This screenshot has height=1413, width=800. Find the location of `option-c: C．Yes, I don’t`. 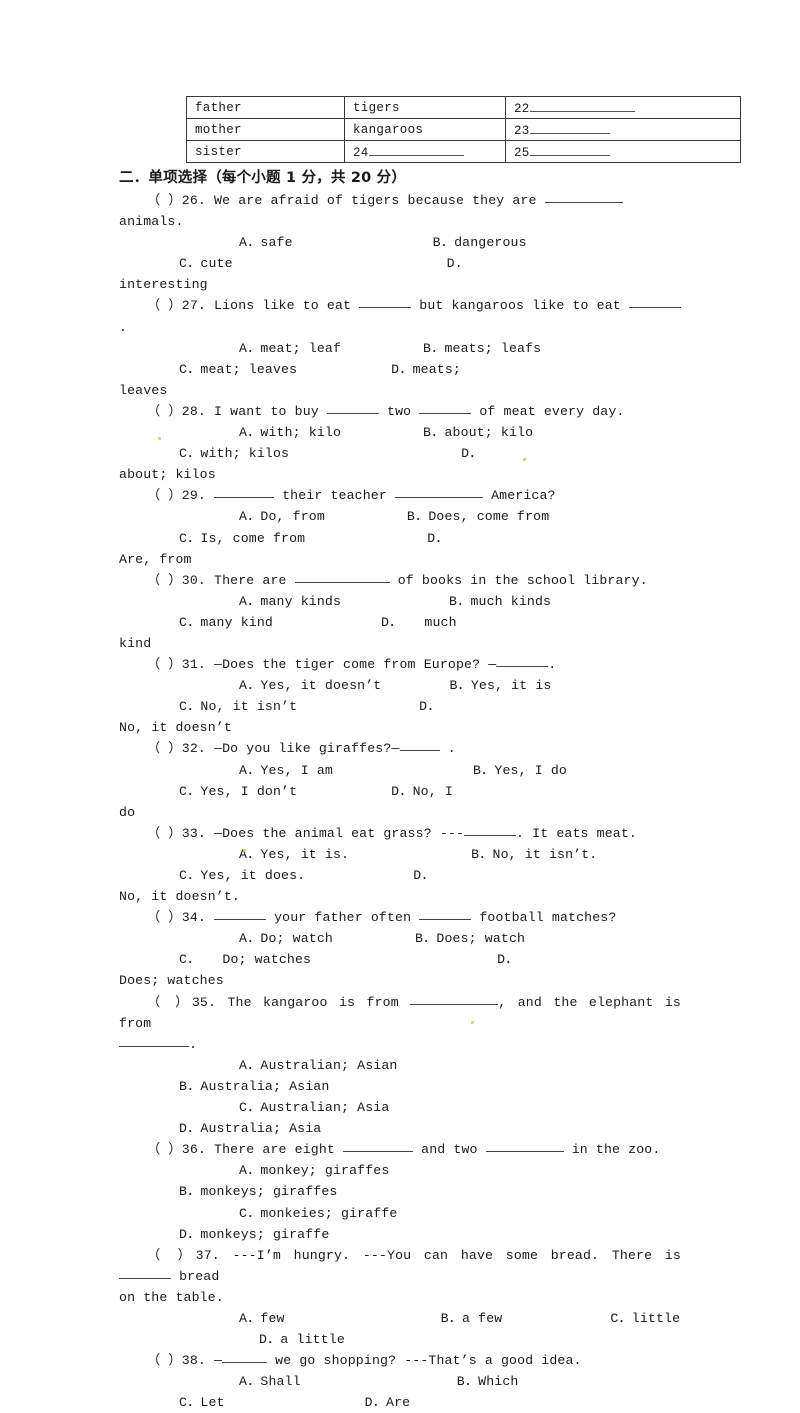

option-c: C．Yes, I don’t is located at coordinates (208, 791).